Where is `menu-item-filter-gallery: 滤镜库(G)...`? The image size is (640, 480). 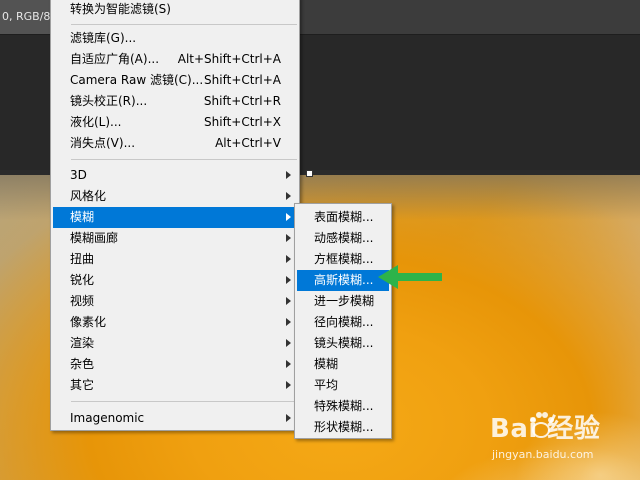 menu-item-filter-gallery: 滤镜库(G)... is located at coordinates (175, 38).